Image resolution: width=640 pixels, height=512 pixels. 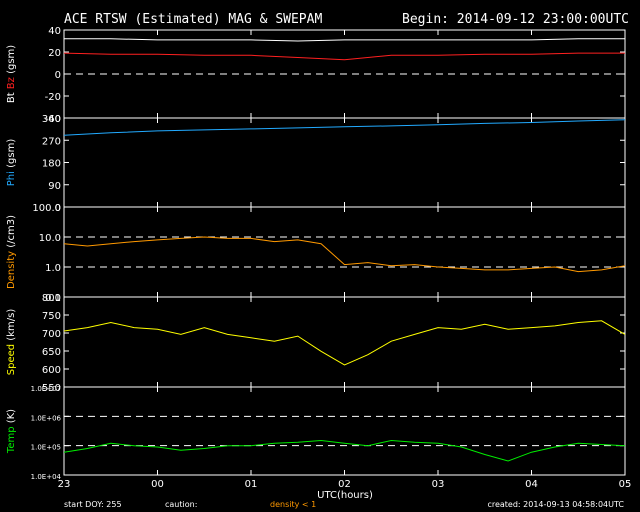 I want to click on y-axis-label-mag: Bt Bz (gsm), so click(x=11, y=74).